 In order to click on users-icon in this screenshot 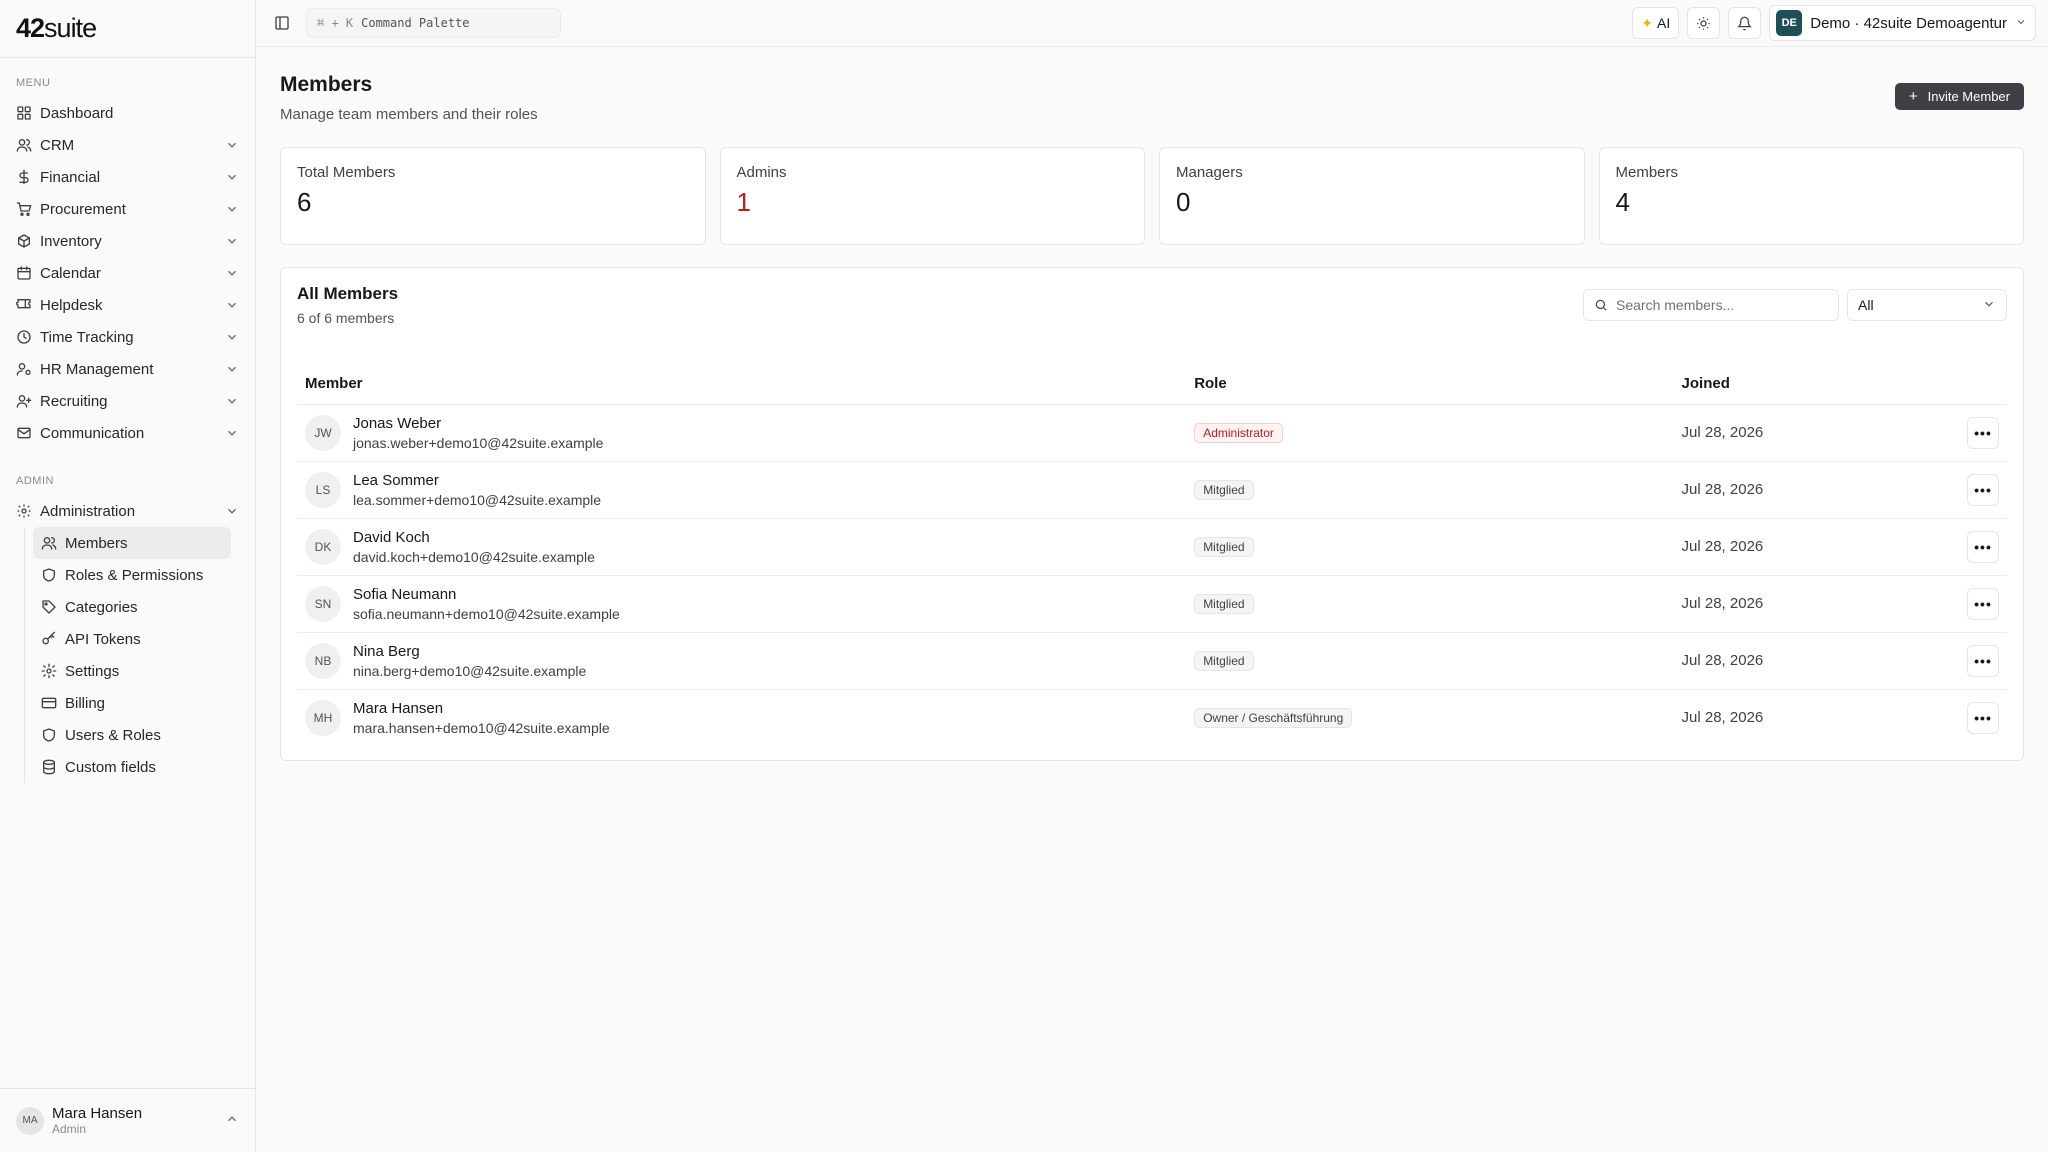, I will do `click(49, 543)`.